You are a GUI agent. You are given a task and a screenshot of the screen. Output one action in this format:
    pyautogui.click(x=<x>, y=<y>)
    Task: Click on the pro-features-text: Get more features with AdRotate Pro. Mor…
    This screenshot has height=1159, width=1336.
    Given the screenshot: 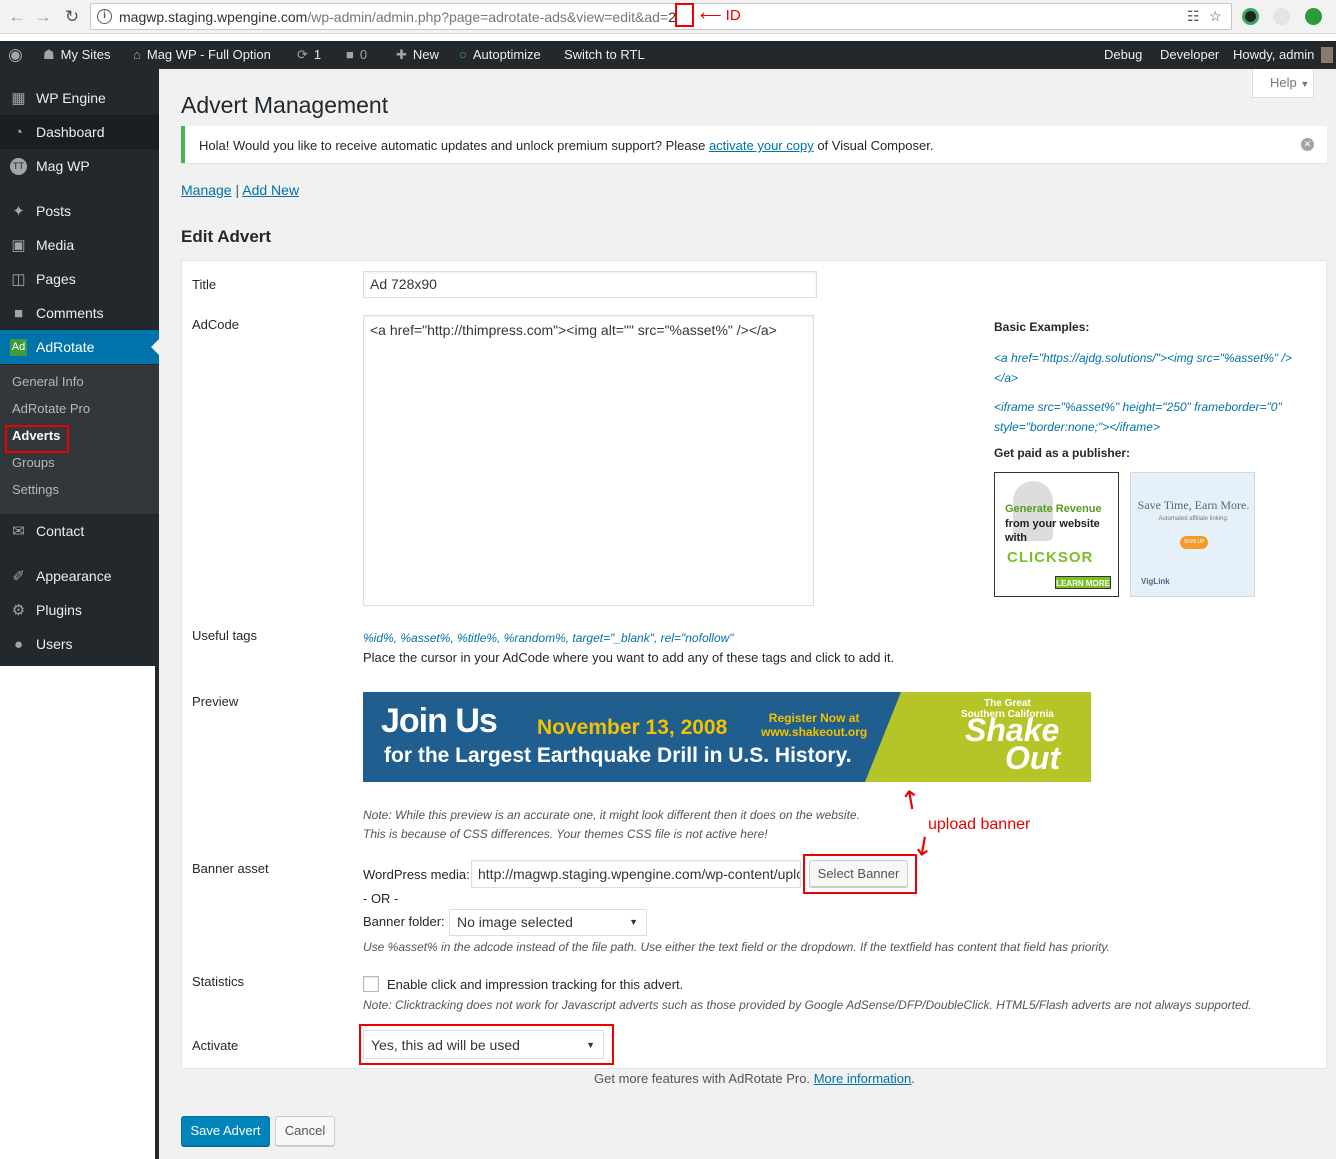 What is the action you would take?
    pyautogui.click(x=754, y=1078)
    